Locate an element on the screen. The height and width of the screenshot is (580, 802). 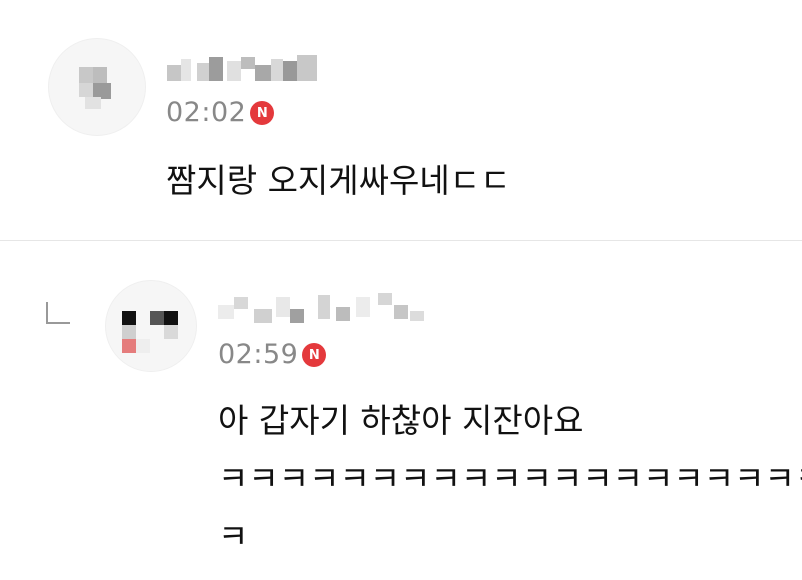
comment-text-line: 아 갑자기 하찮아 지잔아요 is located at coordinates (401, 420).